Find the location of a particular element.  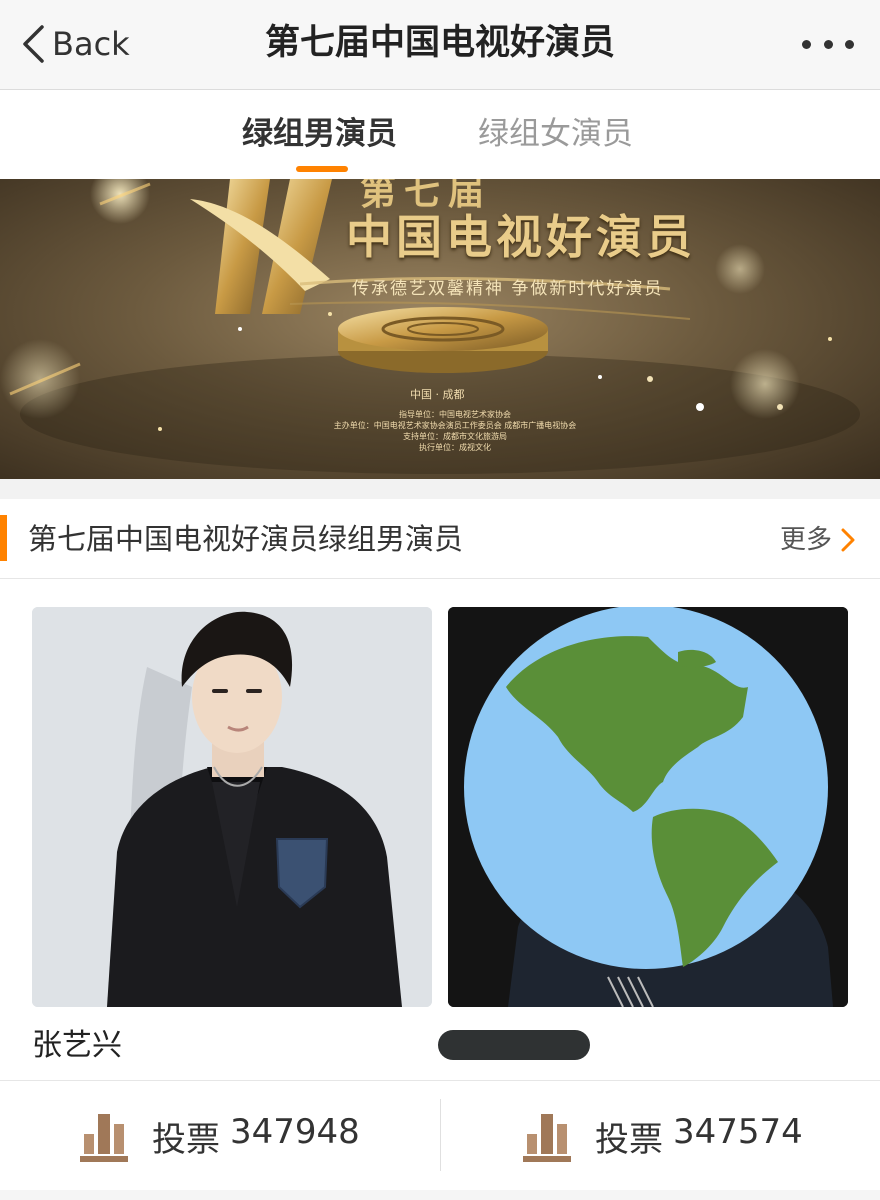

tab-green-female-actors: 绿组女演员 is located at coordinates (555, 134).